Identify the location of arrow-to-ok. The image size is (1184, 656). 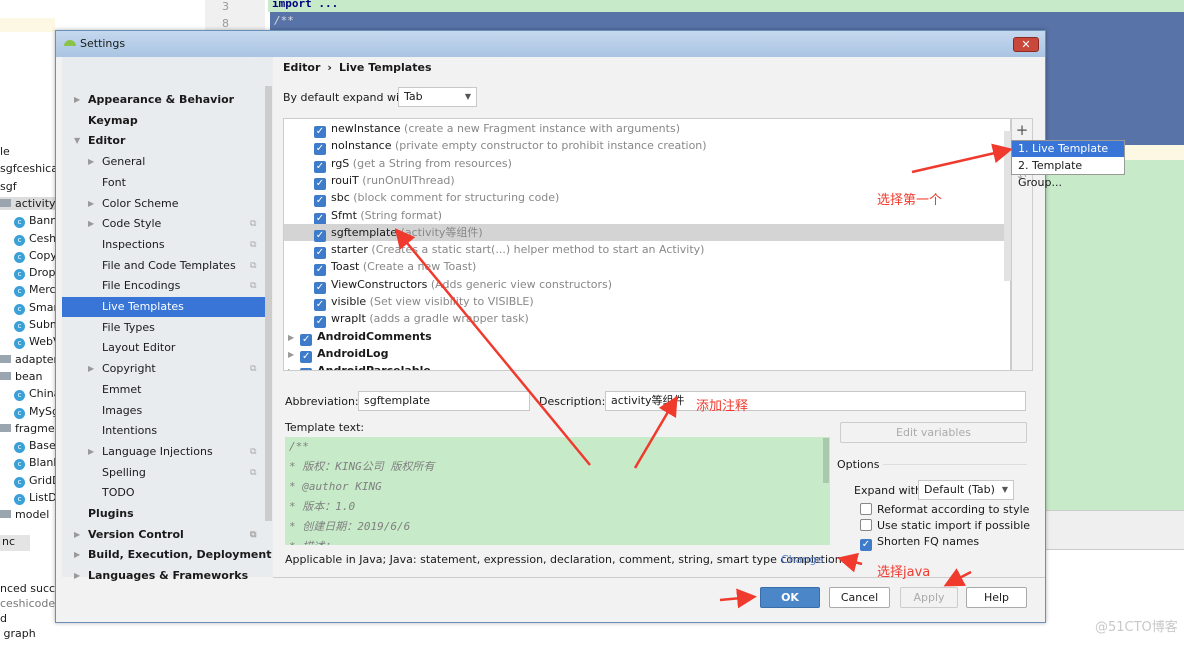
(738, 598).